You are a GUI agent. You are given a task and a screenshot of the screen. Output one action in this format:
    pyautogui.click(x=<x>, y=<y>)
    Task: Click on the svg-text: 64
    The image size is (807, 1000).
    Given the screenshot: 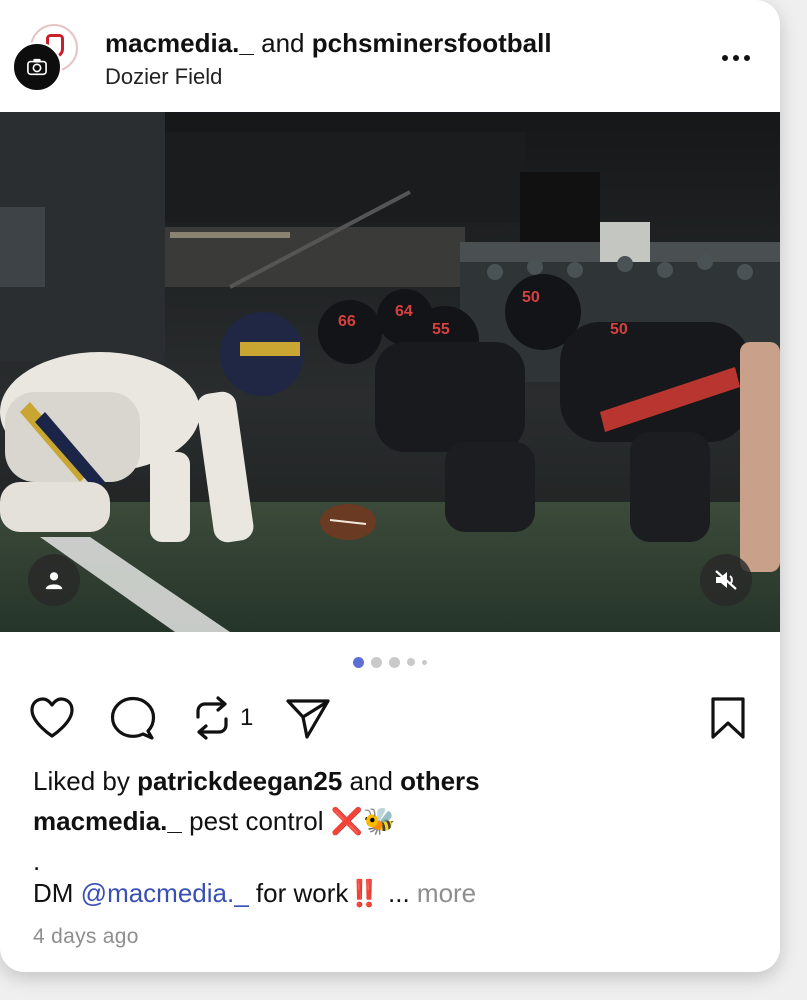 What is the action you would take?
    pyautogui.click(x=404, y=311)
    